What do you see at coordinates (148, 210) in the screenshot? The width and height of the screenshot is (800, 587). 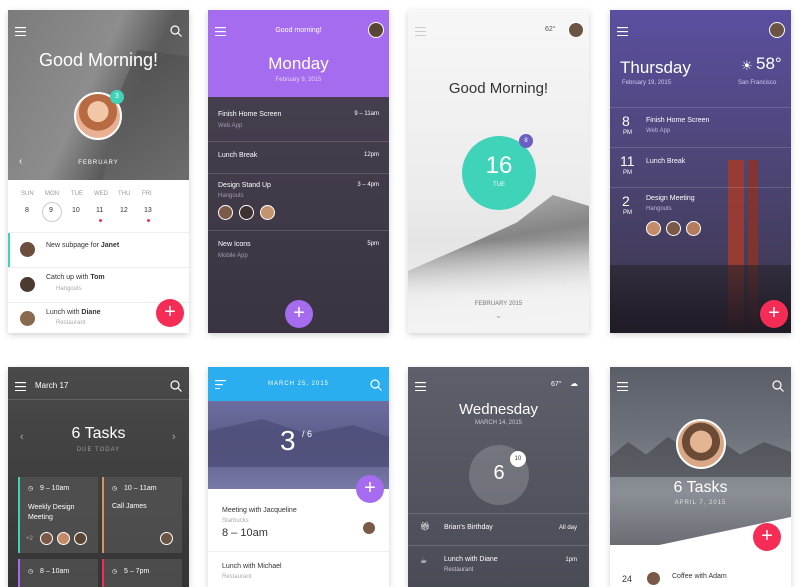 I see `day-number: 13` at bounding box center [148, 210].